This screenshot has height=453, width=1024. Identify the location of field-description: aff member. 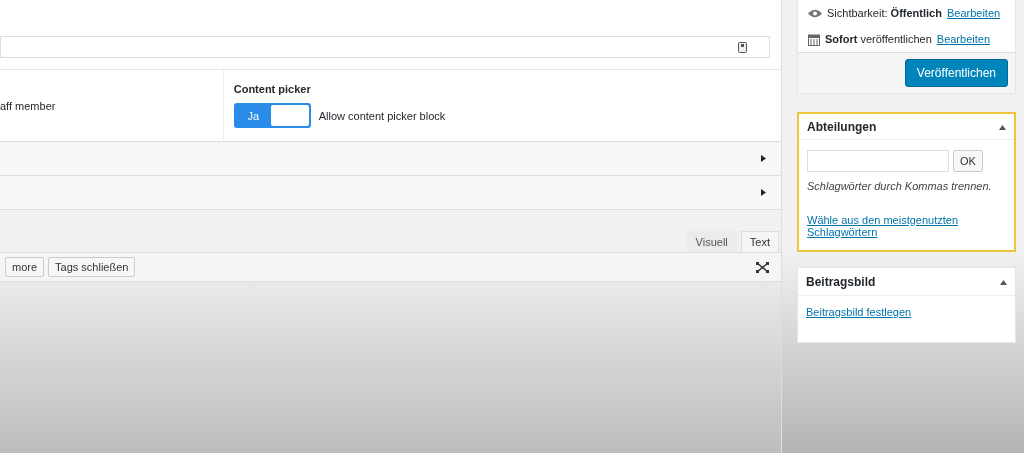
(28, 105).